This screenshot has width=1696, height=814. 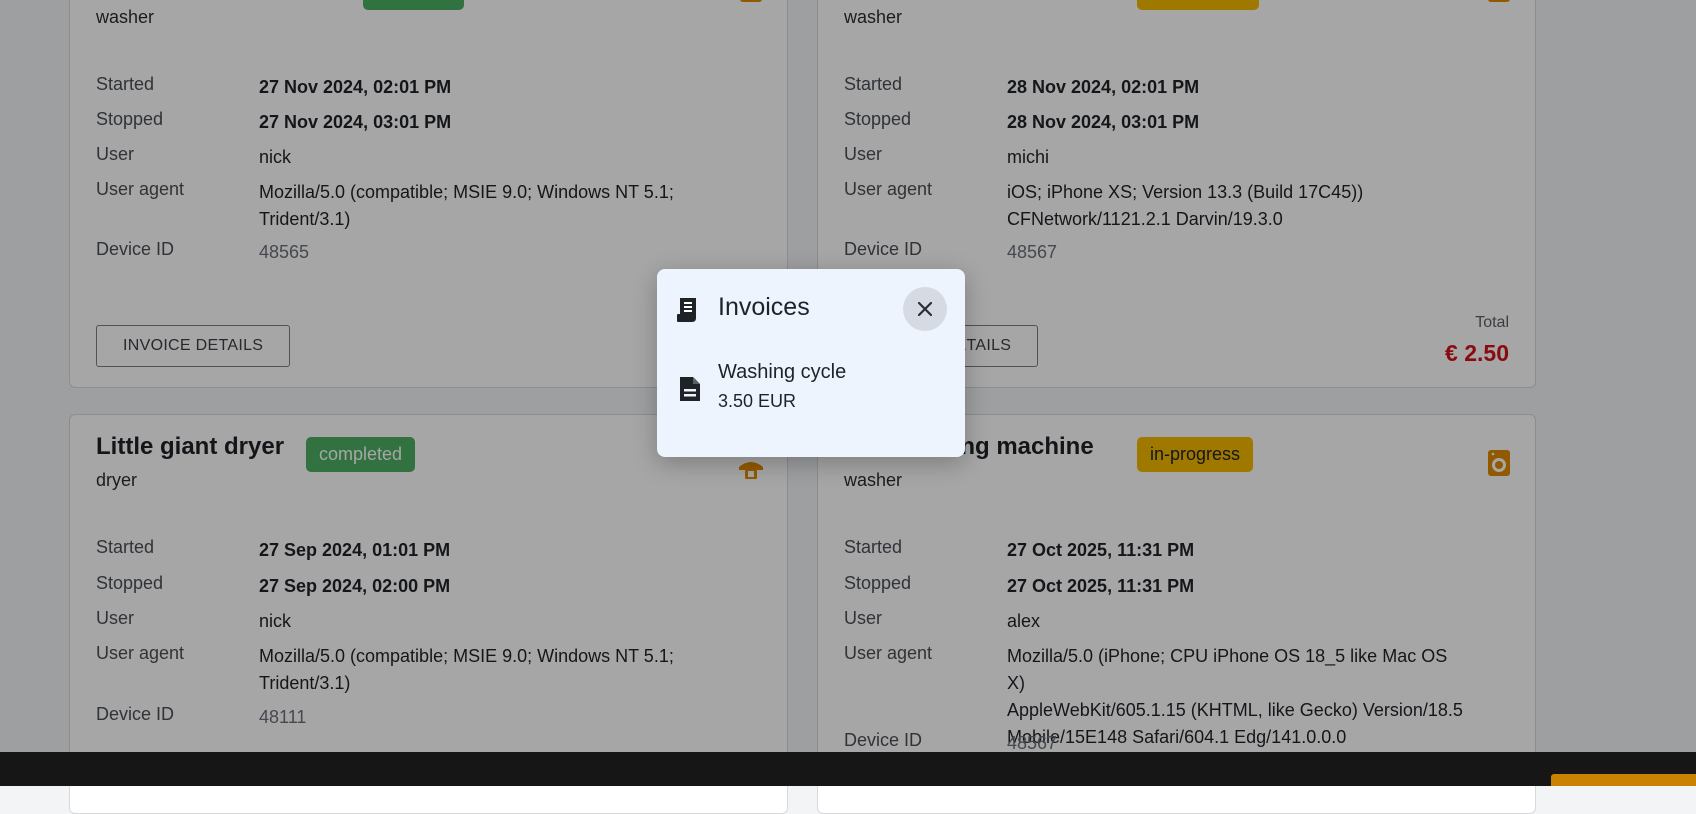 I want to click on invoice-amount: 3.50 EUR, so click(x=757, y=401).